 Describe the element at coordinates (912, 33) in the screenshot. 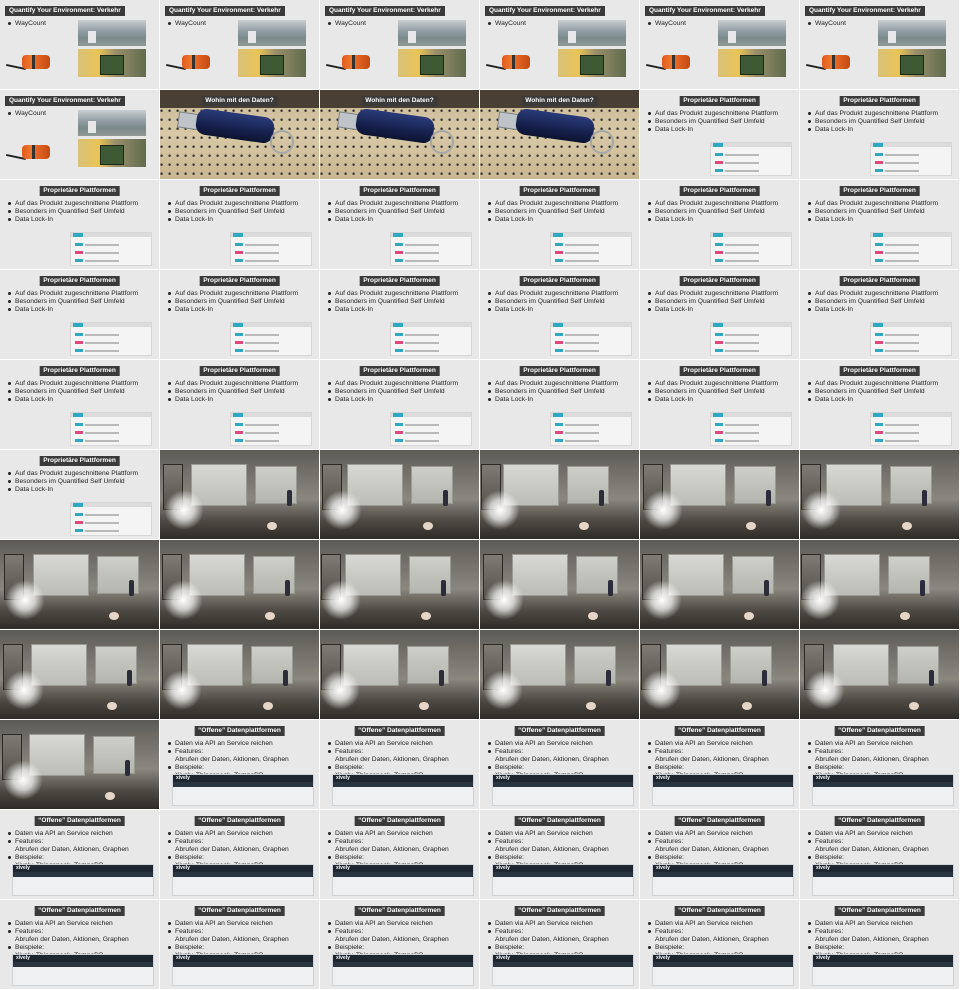

I see `street-photo-top` at that location.